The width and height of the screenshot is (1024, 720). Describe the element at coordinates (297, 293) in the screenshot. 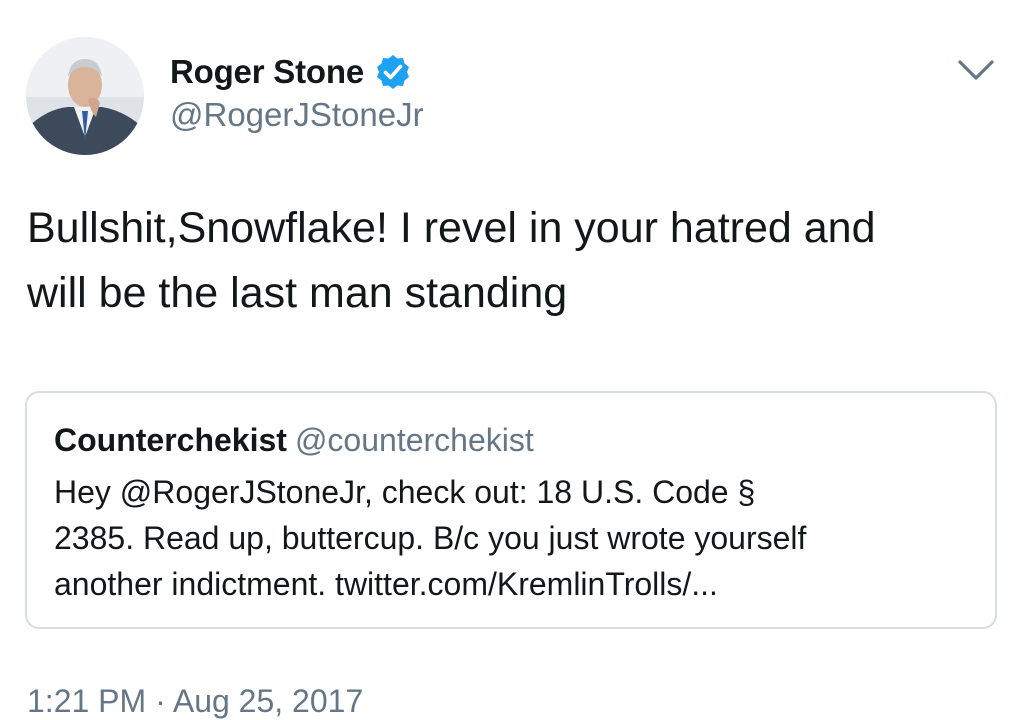

I see `tweet-text-line: will be the last man standing` at that location.